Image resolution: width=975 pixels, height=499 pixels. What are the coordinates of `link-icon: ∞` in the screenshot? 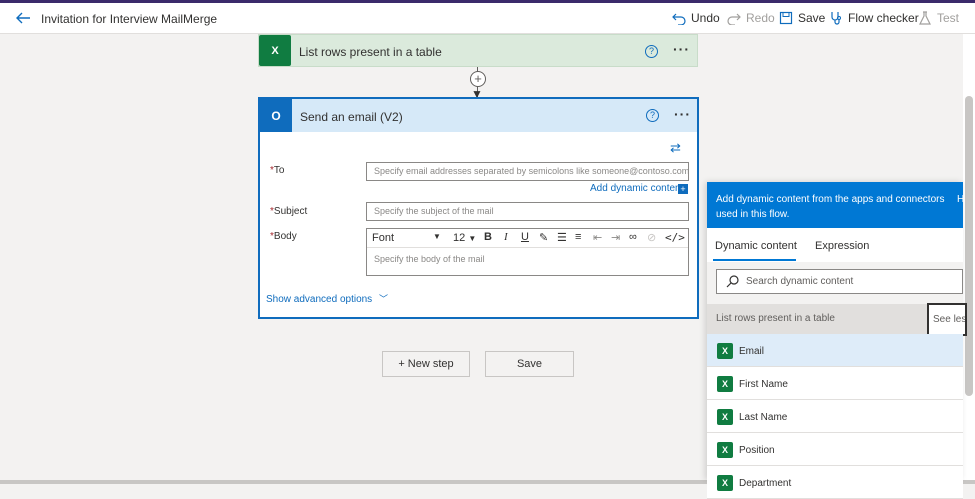 It's located at (633, 237).